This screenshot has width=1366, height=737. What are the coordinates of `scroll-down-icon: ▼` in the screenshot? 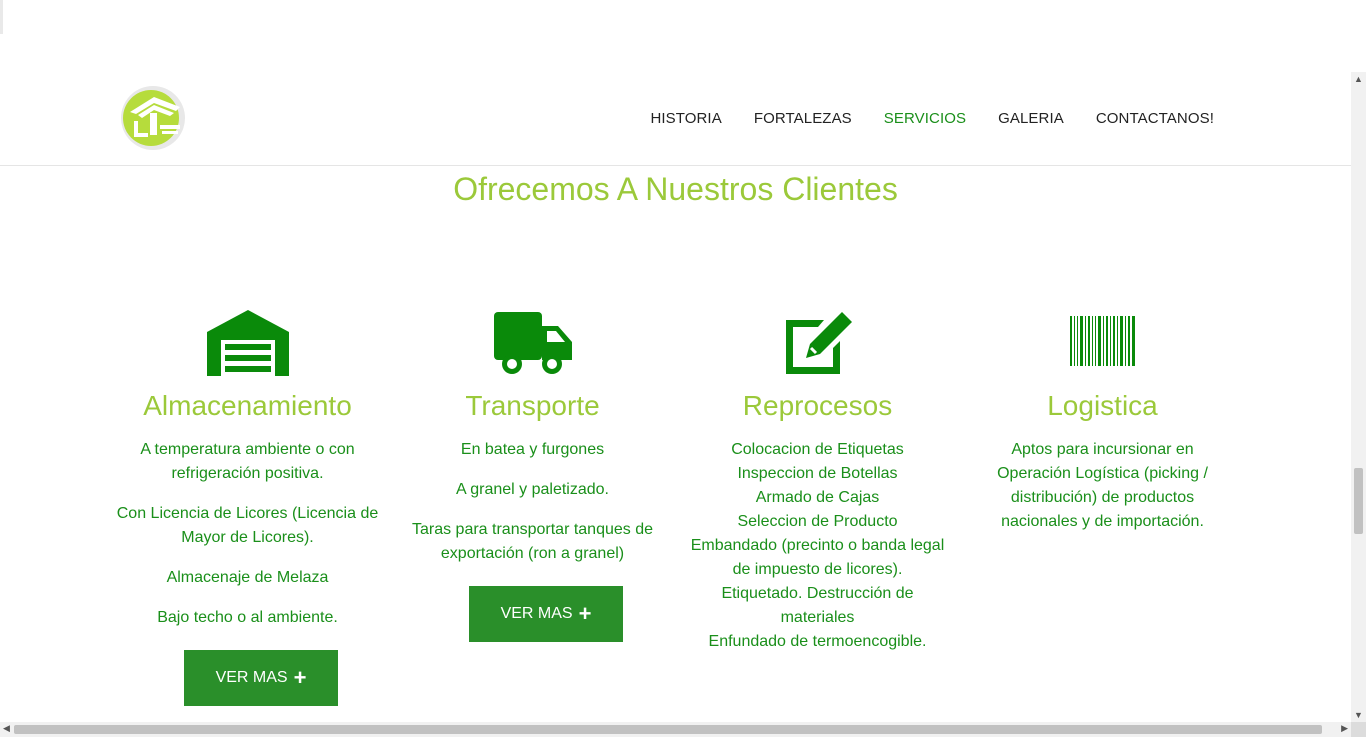 It's located at (1358, 715).